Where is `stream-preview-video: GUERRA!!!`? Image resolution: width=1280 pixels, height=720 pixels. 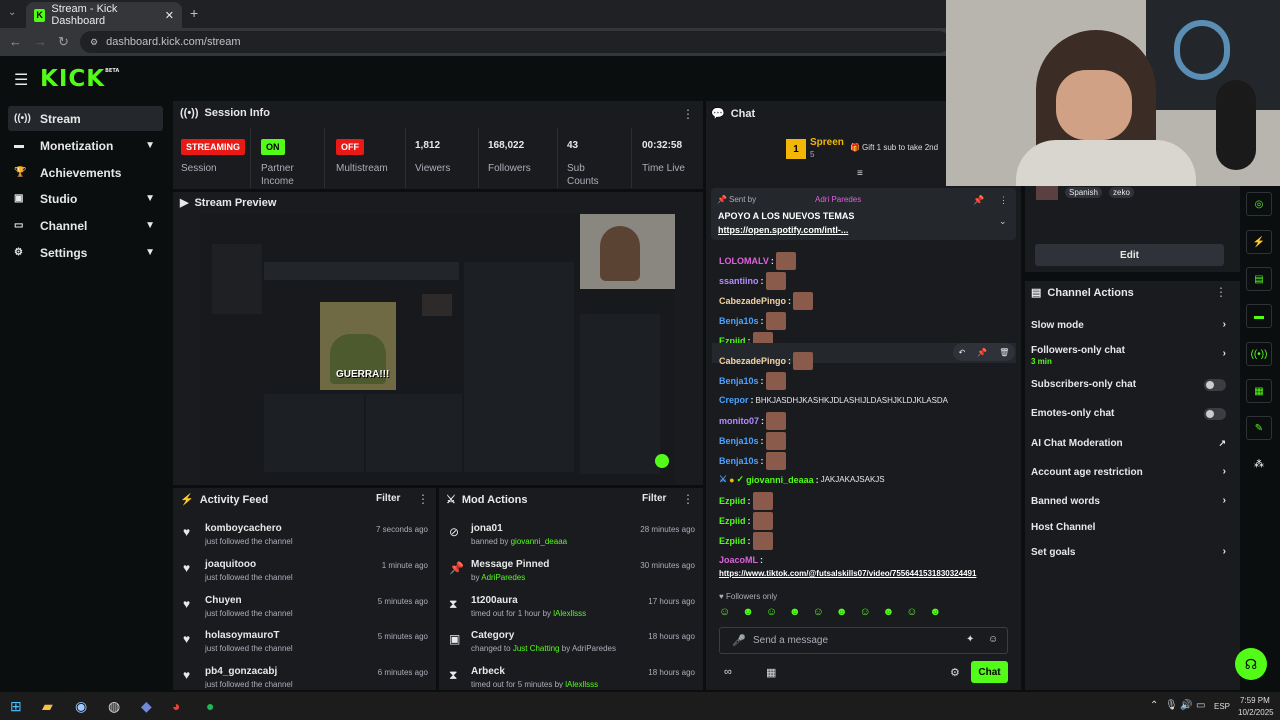 stream-preview-video: GUERRA!!! is located at coordinates (437, 349).